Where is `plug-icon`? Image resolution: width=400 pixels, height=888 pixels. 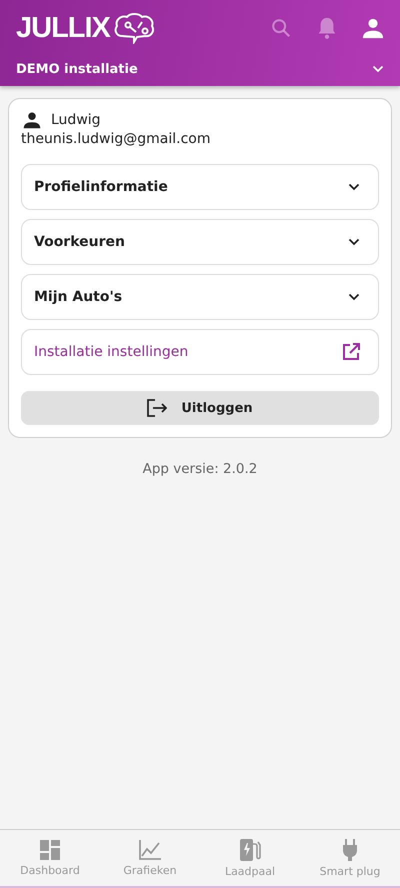
plug-icon is located at coordinates (350, 850).